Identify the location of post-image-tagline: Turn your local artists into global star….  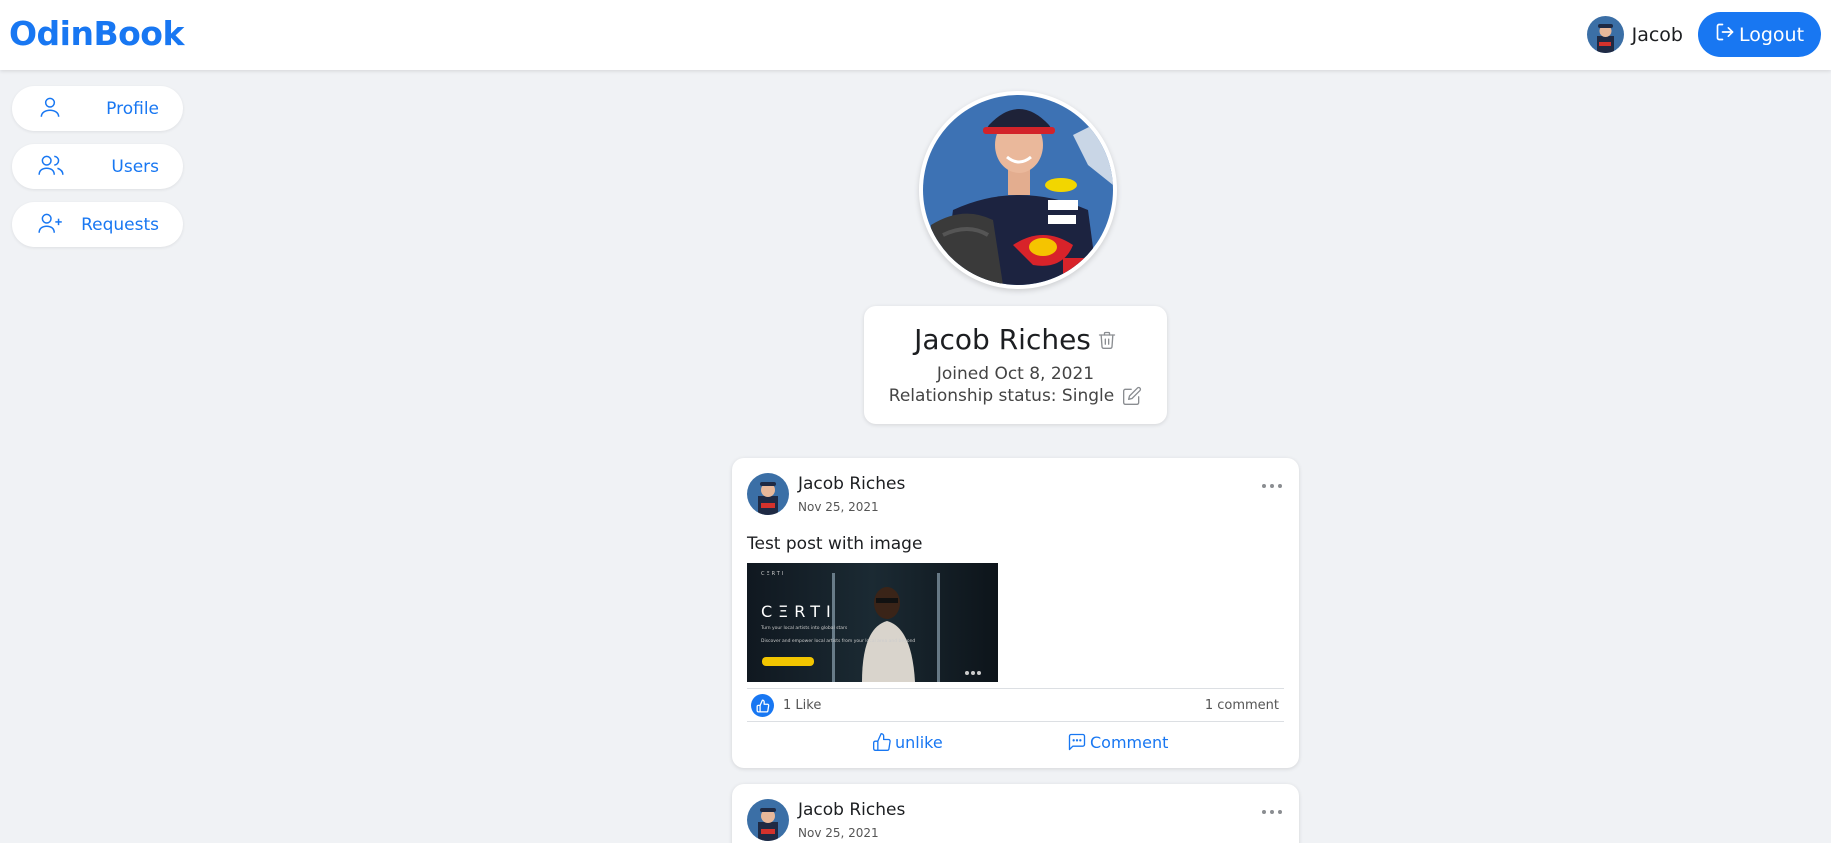
(804, 628).